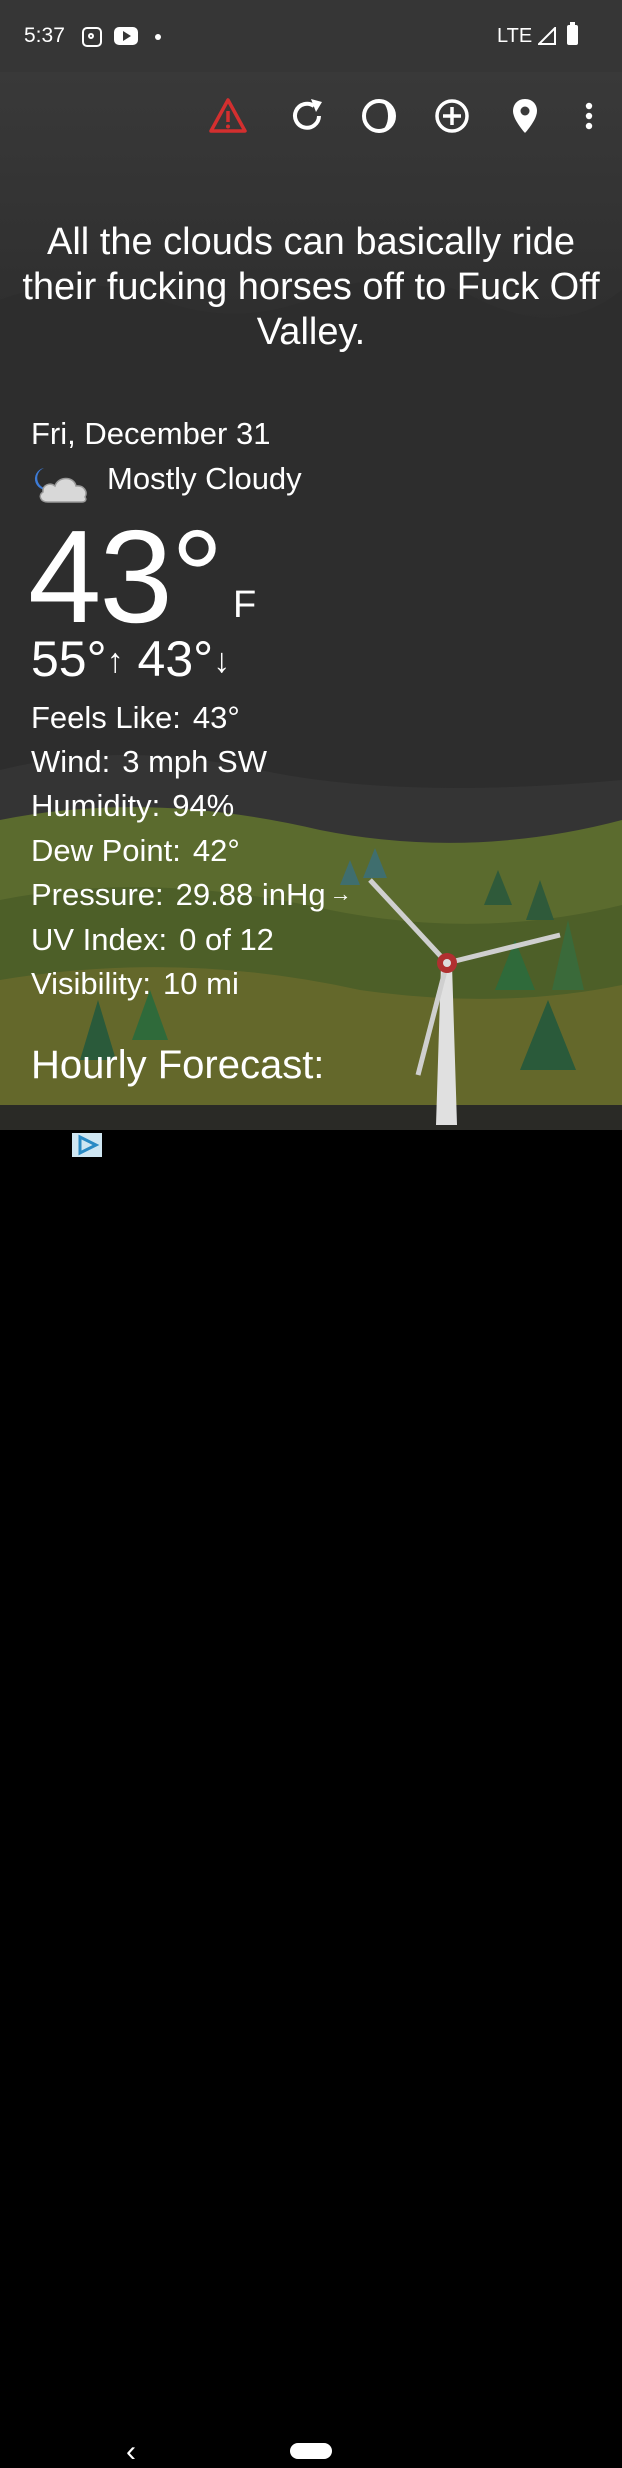 This screenshot has width=622, height=2468. Describe the element at coordinates (126, 576) in the screenshot. I see `current-temperature: 43°` at that location.